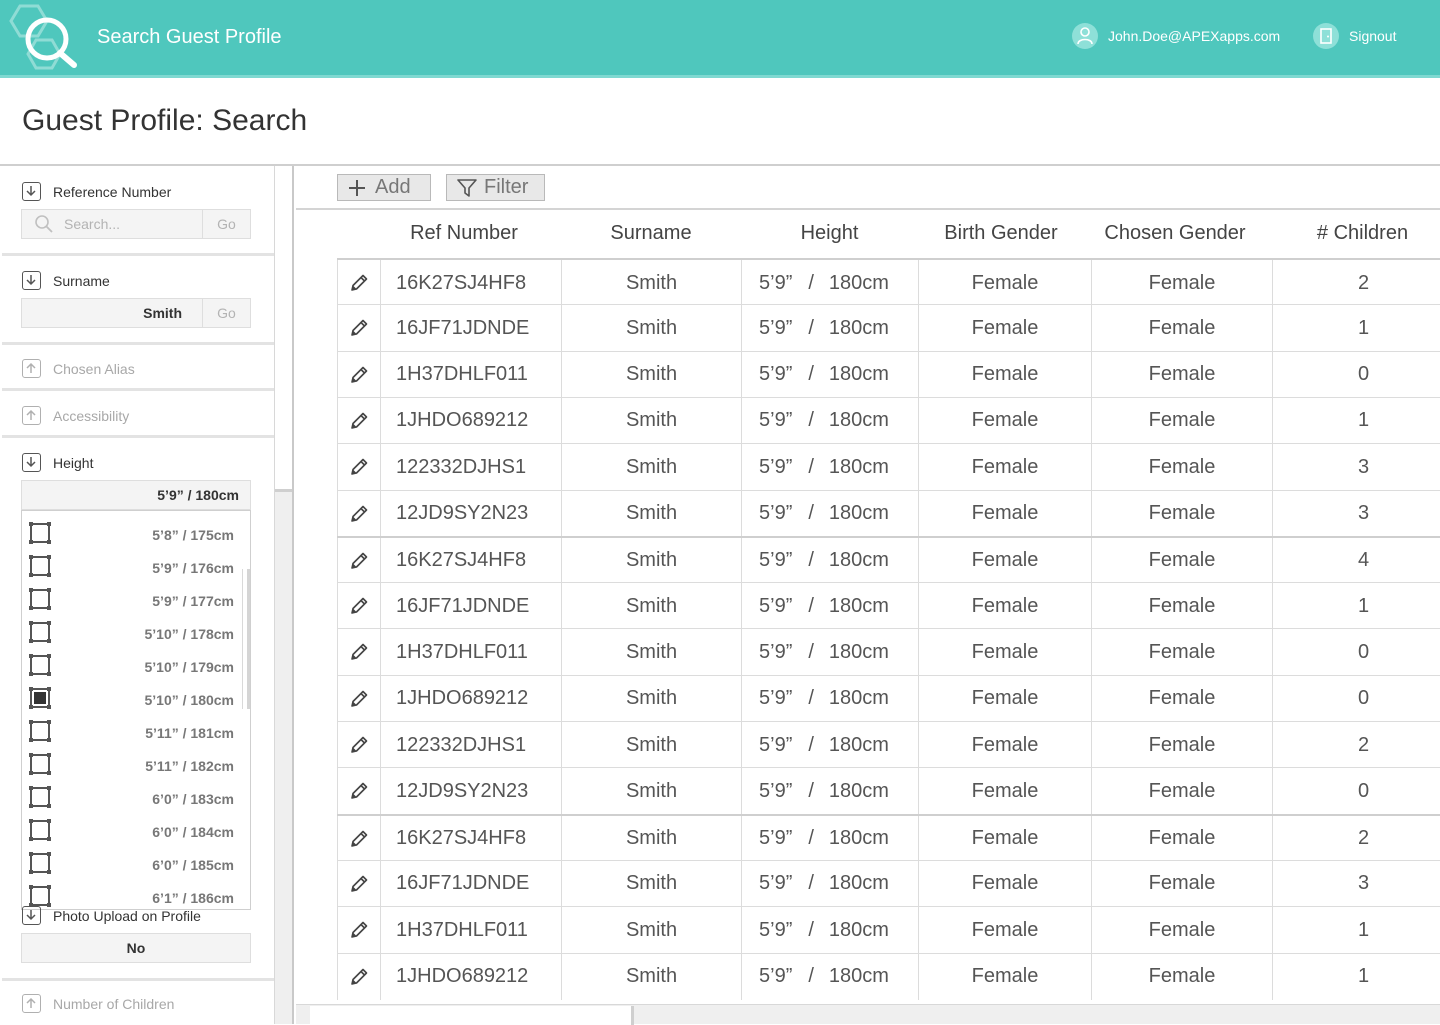 This screenshot has width=1440, height=1025. What do you see at coordinates (75, 415) in the screenshot?
I see `facet-accessibility: Accessibility` at bounding box center [75, 415].